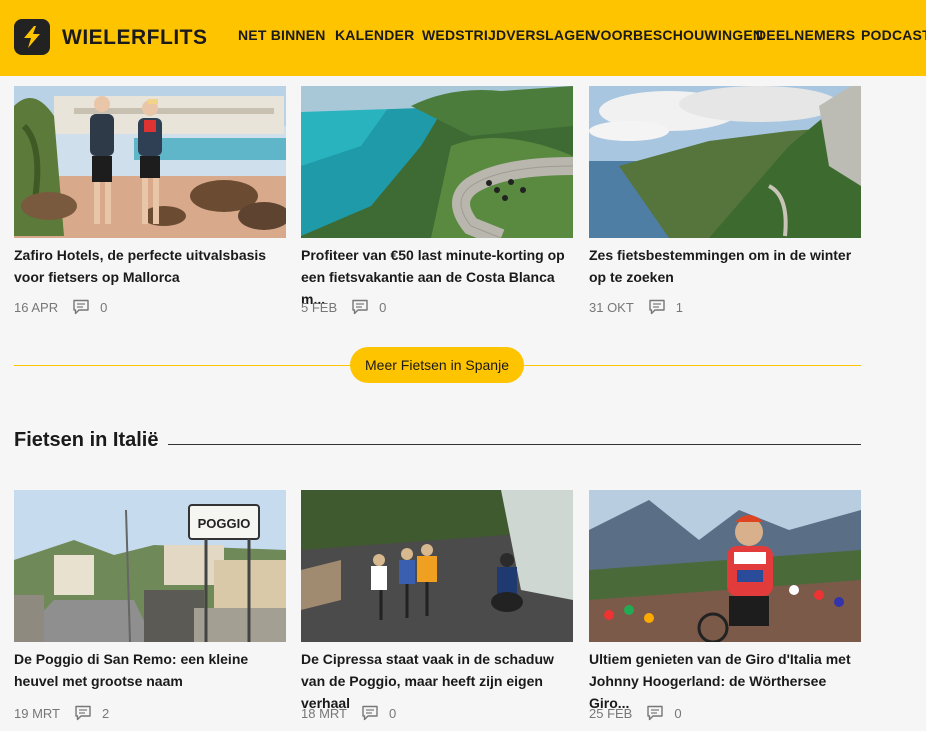 The image size is (926, 731). Describe the element at coordinates (150, 162) in the screenshot. I see `article-image-hotel-terrace` at that location.